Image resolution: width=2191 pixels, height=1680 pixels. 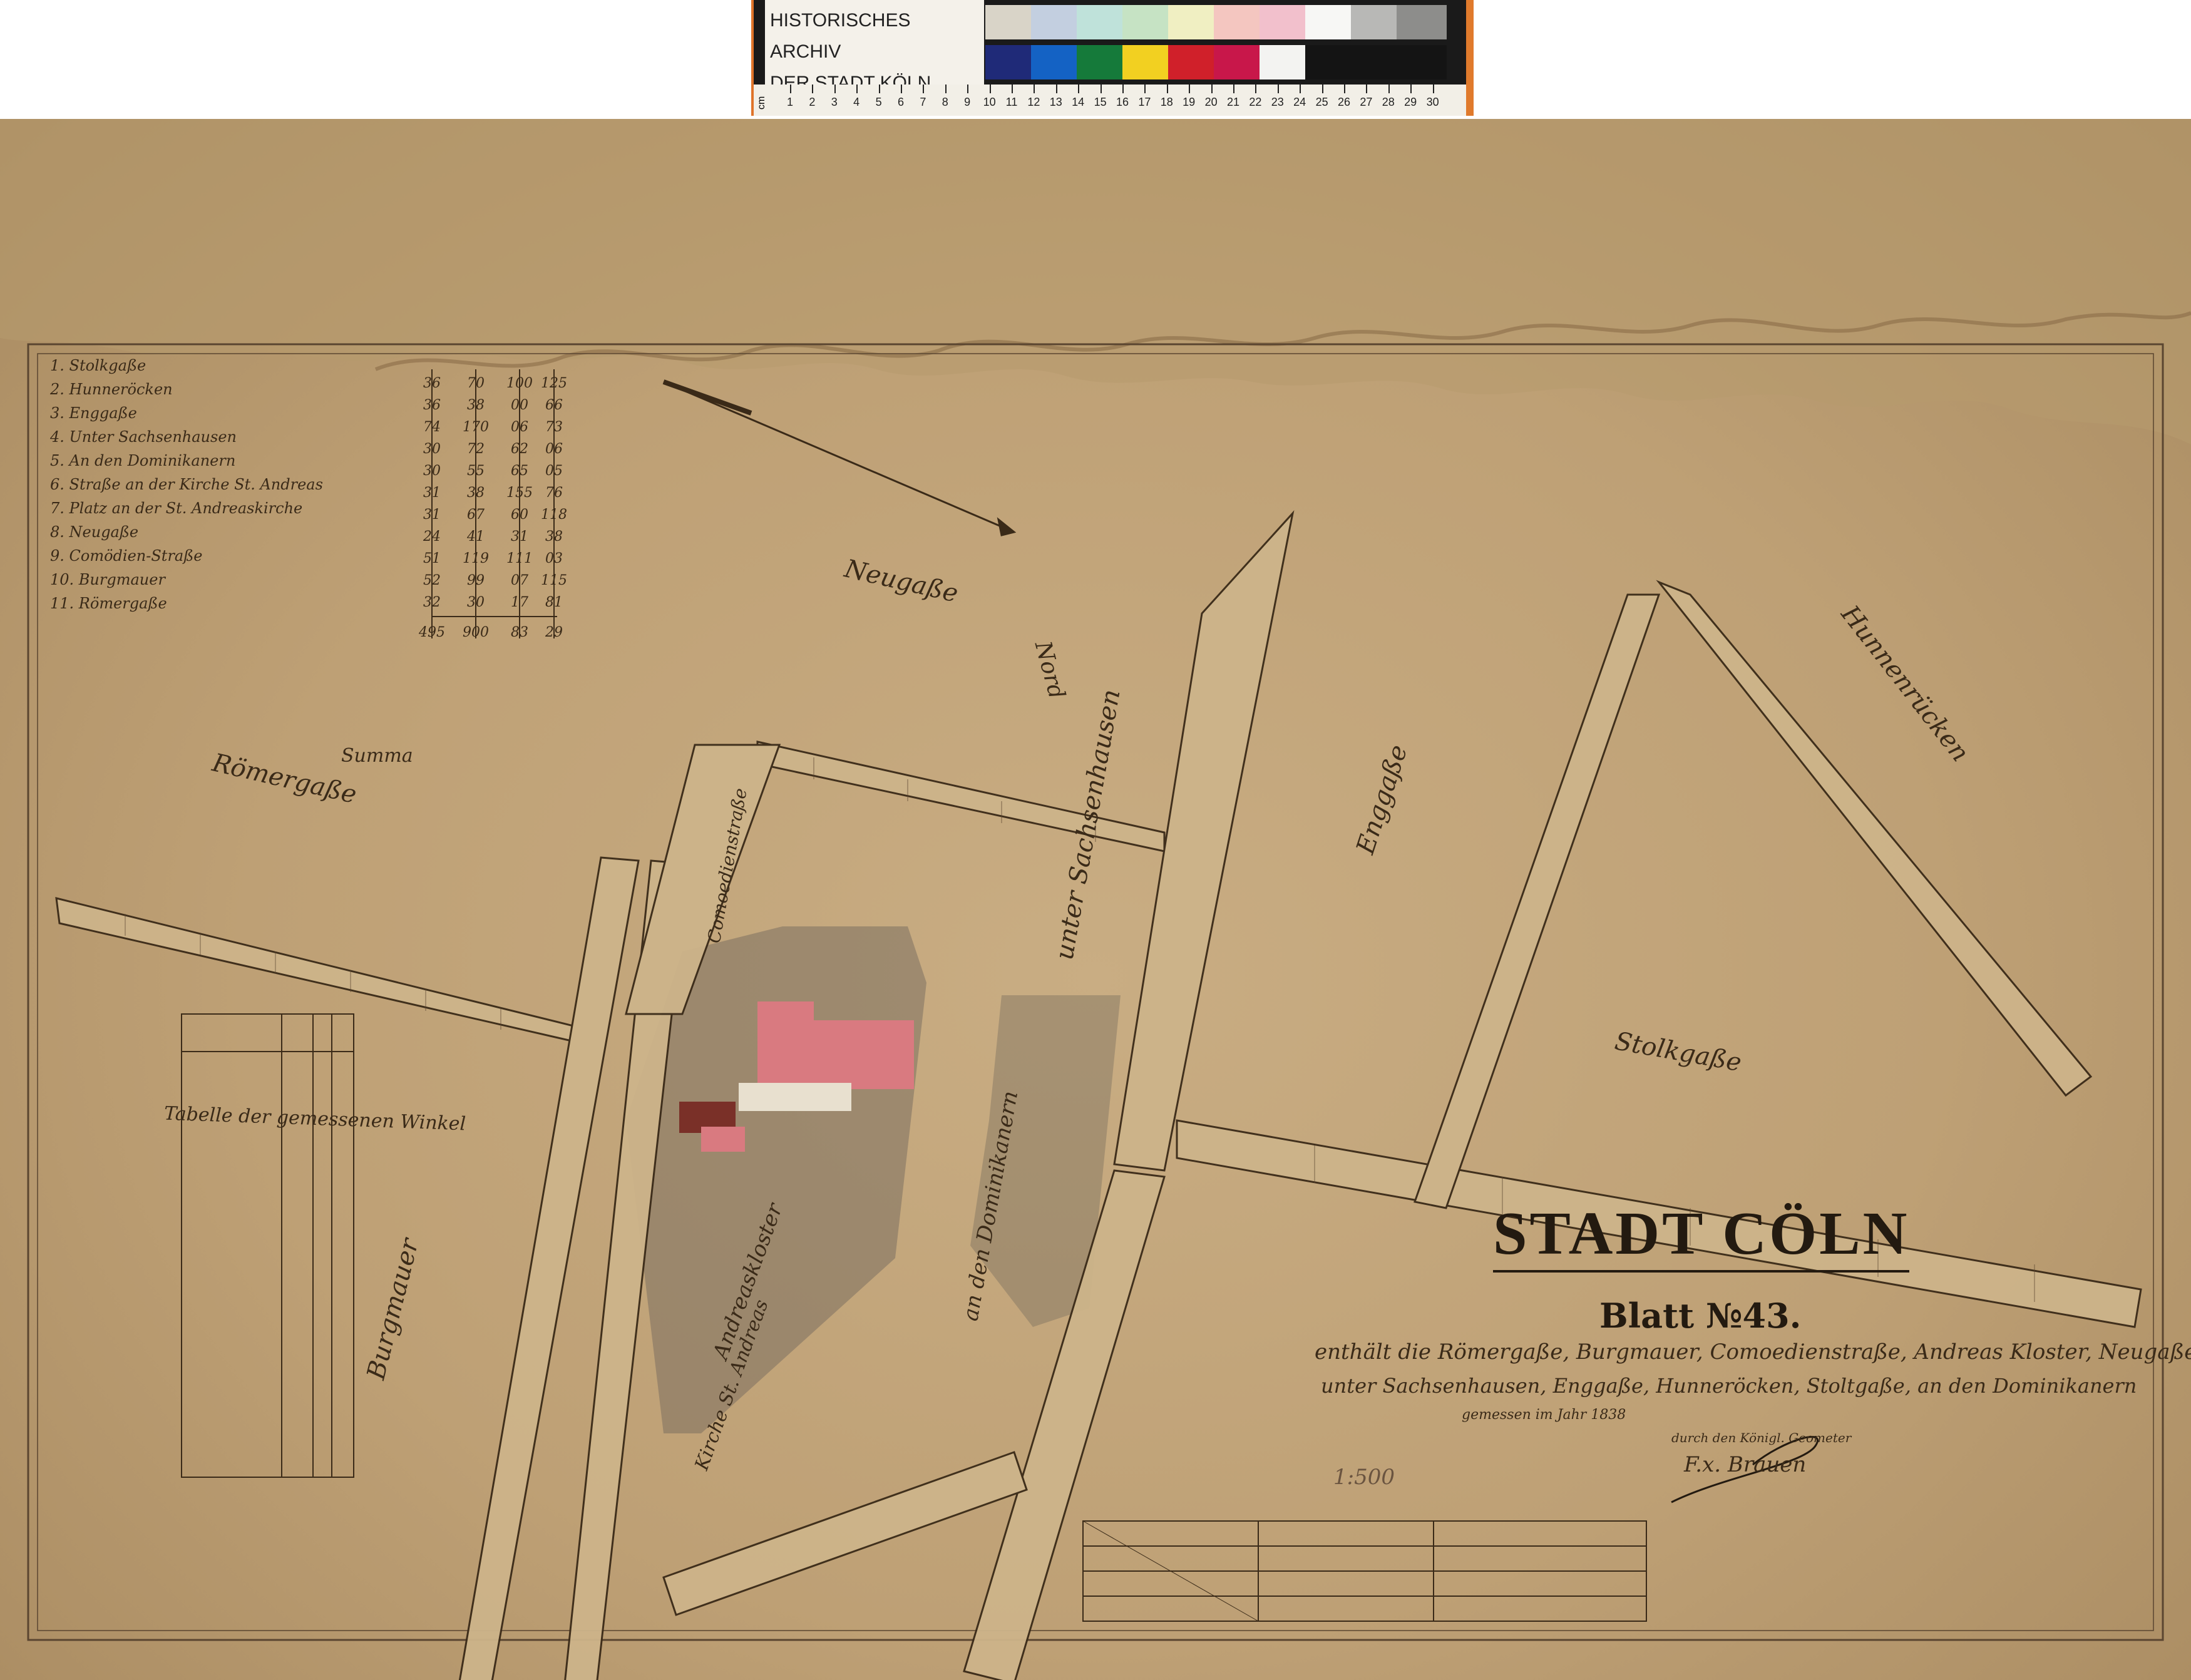 I want to click on ruler-number: 12, so click(x=1033, y=102).